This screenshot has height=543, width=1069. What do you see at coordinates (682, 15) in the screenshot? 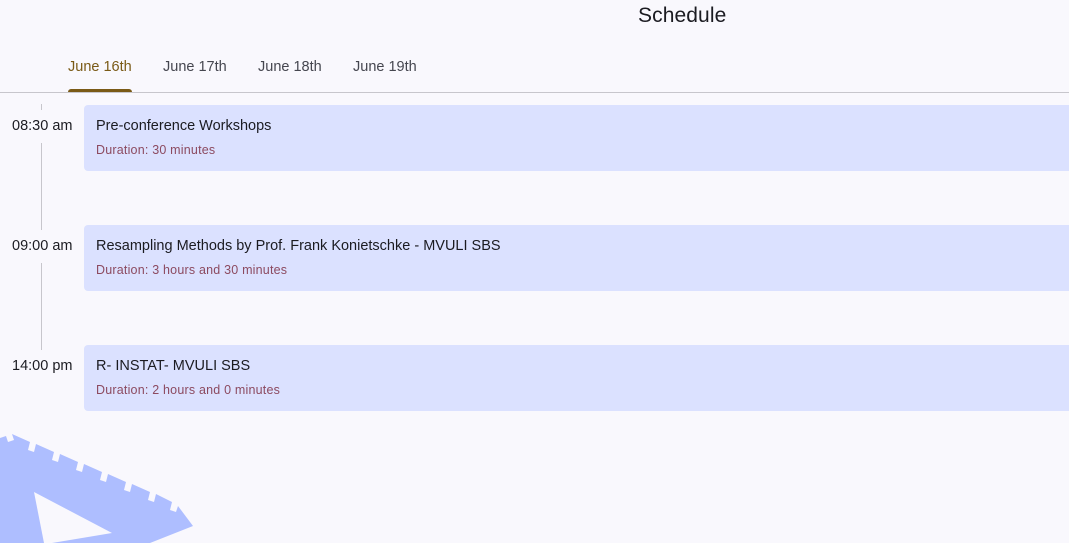
I see `page-title: Schedule` at bounding box center [682, 15].